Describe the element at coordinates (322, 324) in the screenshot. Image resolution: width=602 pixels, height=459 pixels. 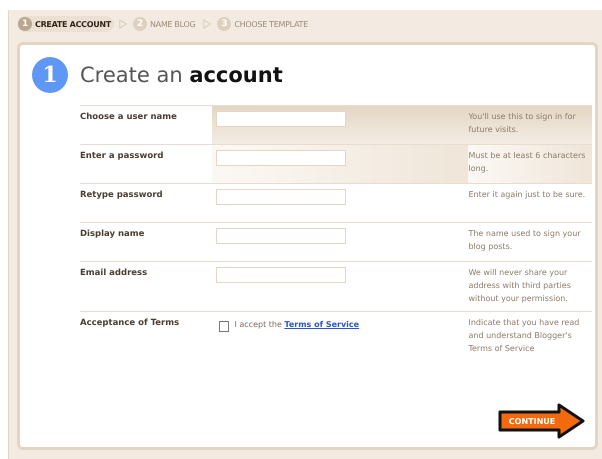
I see `terms-link: Terms of Service` at that location.